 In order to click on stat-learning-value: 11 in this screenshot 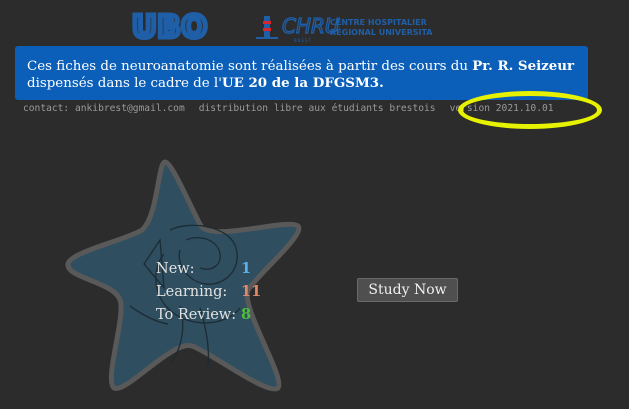, I will do `click(251, 291)`.